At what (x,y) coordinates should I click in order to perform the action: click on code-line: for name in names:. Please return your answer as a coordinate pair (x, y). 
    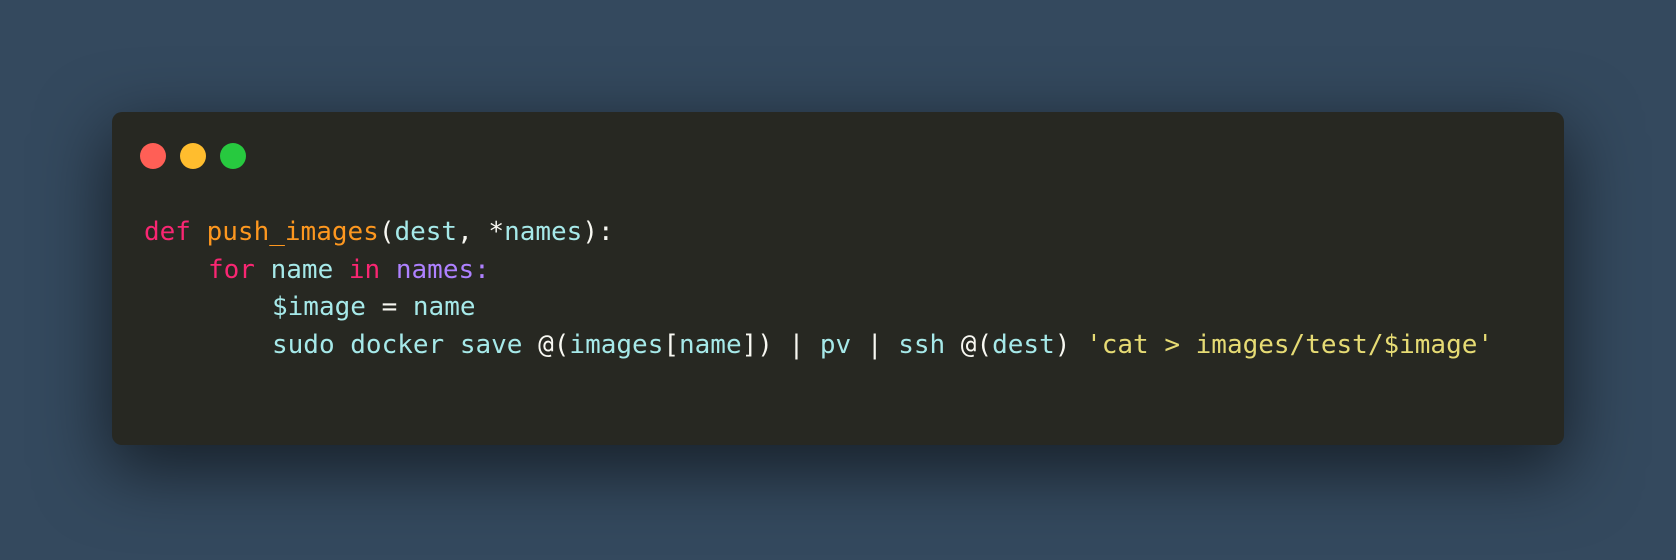
    Looking at the image, I should click on (818, 271).